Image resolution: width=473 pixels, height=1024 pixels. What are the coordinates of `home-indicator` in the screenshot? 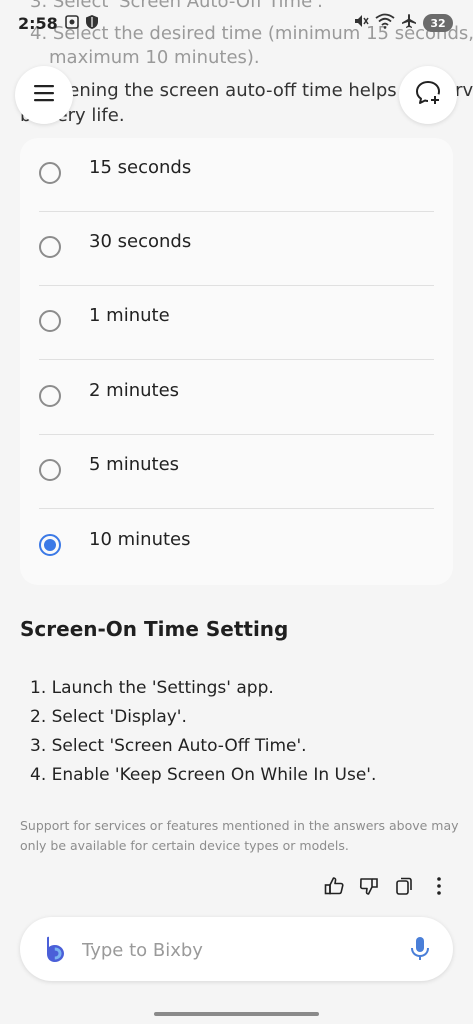 It's located at (236, 1014).